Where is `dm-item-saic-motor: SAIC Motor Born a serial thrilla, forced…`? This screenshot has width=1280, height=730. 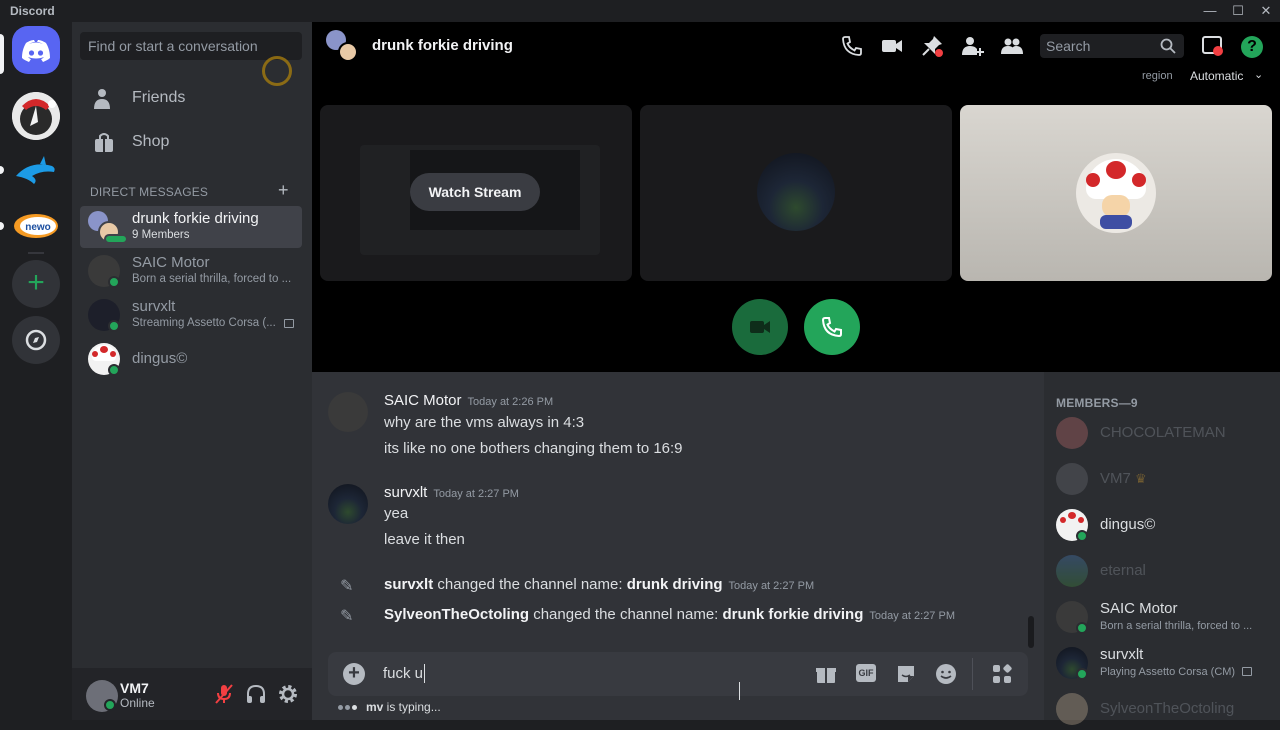
dm-item-saic-motor: SAIC Motor Born a serial thrilla, forced… is located at coordinates (191, 271).